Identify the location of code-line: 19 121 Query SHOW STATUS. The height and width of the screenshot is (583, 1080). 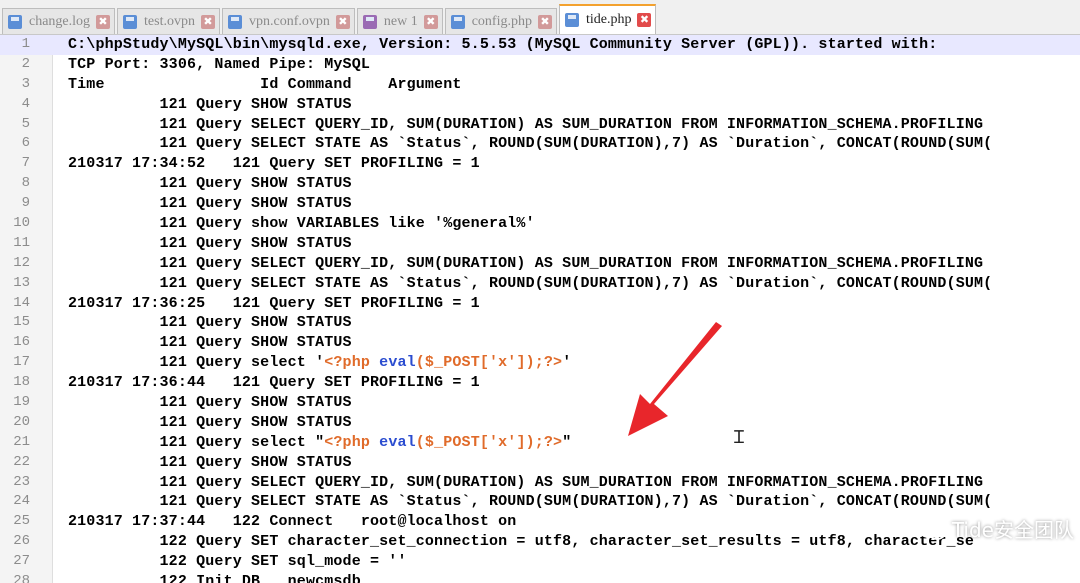
(540, 403).